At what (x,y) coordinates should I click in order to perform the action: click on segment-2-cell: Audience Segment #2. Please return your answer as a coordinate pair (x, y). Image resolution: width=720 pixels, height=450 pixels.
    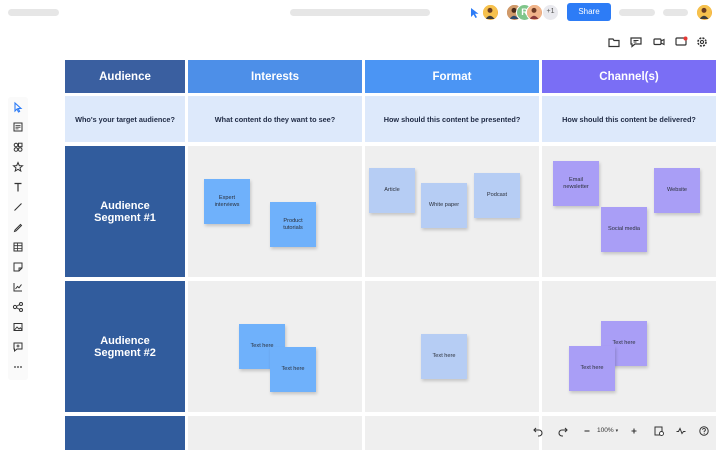
    Looking at the image, I should click on (125, 346).